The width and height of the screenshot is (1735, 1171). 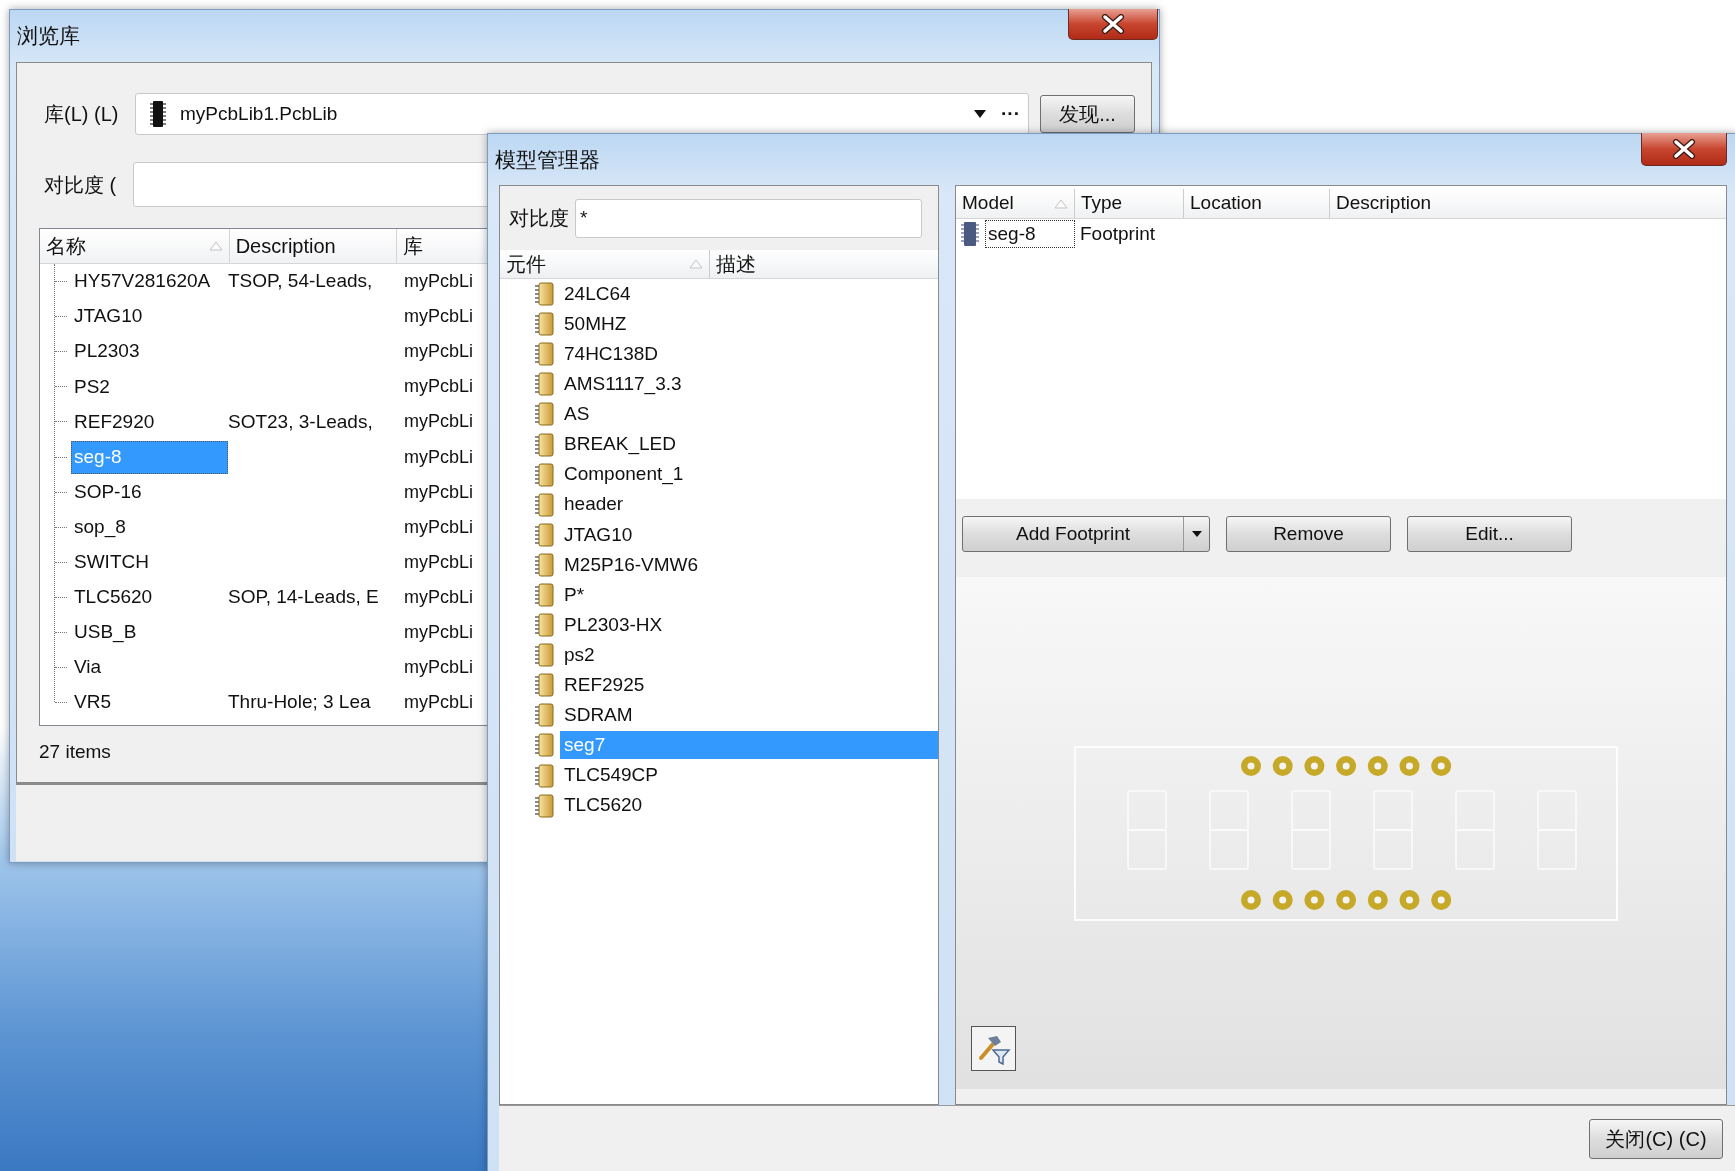 What do you see at coordinates (48, 36) in the screenshot?
I see `window-title: 浏览库` at bounding box center [48, 36].